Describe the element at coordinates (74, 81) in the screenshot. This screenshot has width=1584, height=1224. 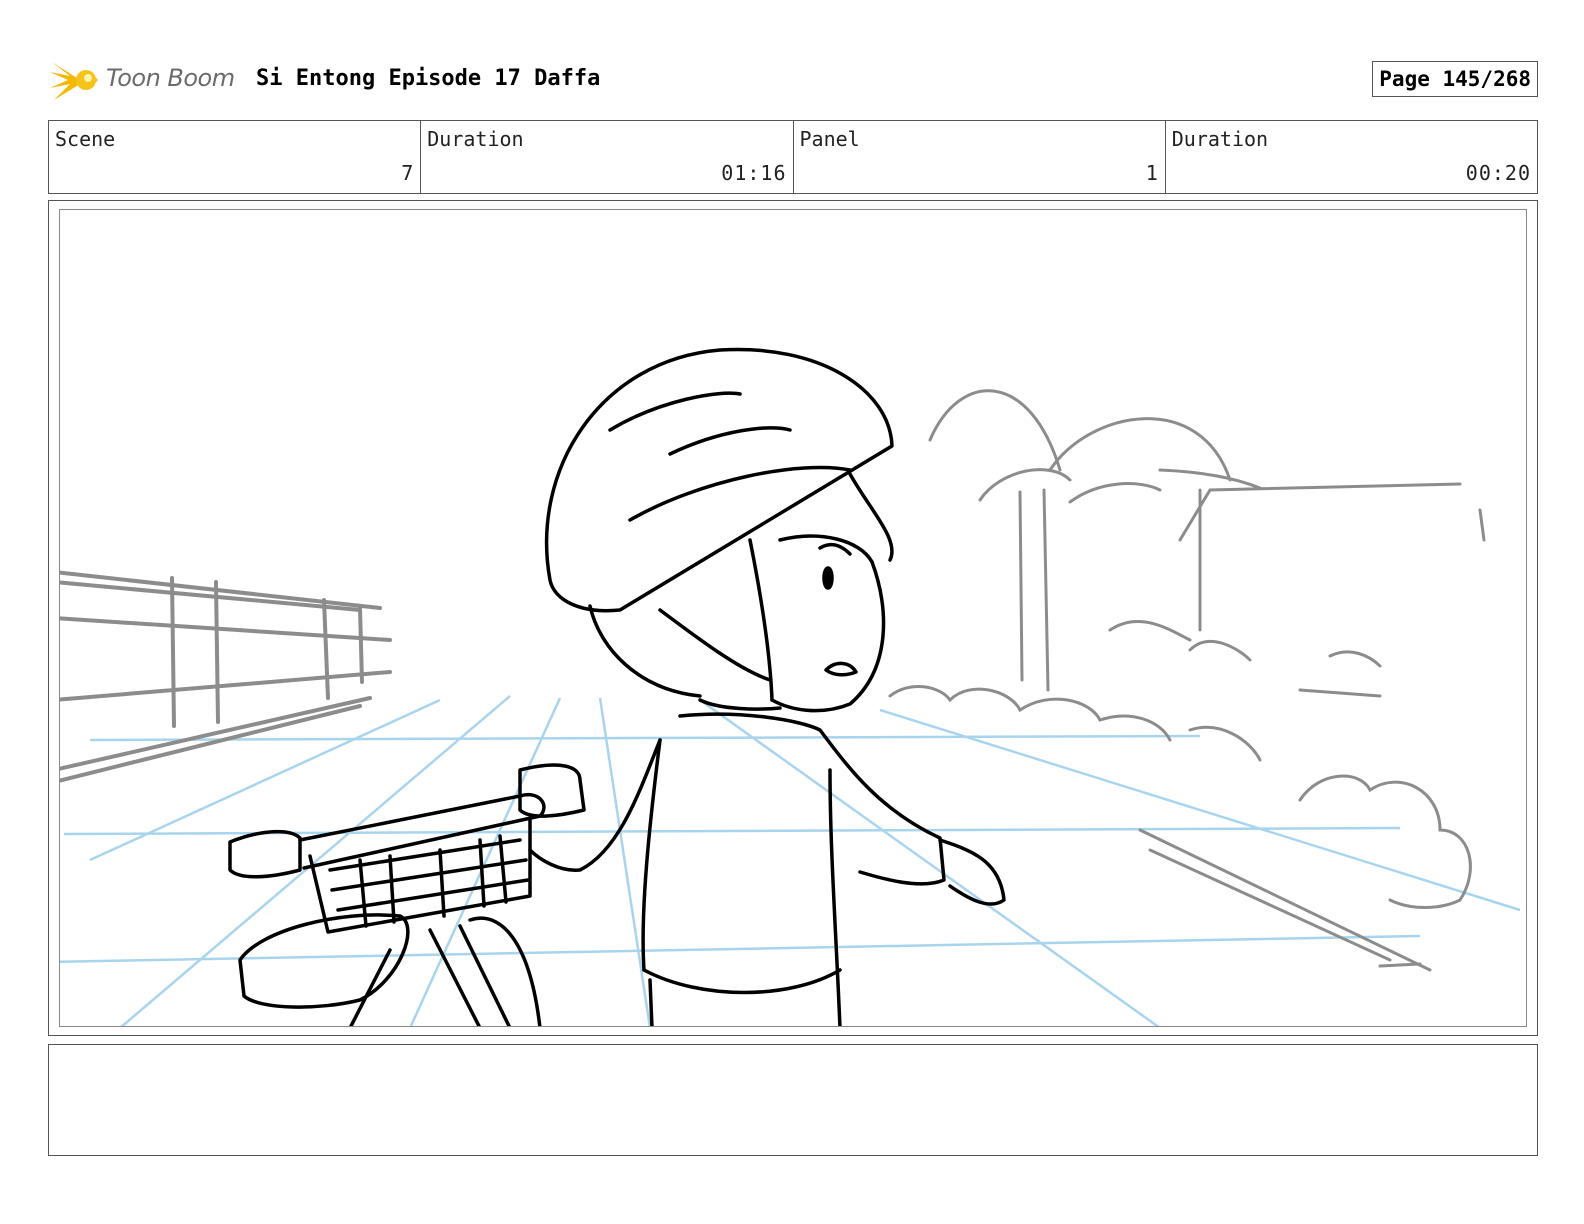
I see `starburst-icon` at that location.